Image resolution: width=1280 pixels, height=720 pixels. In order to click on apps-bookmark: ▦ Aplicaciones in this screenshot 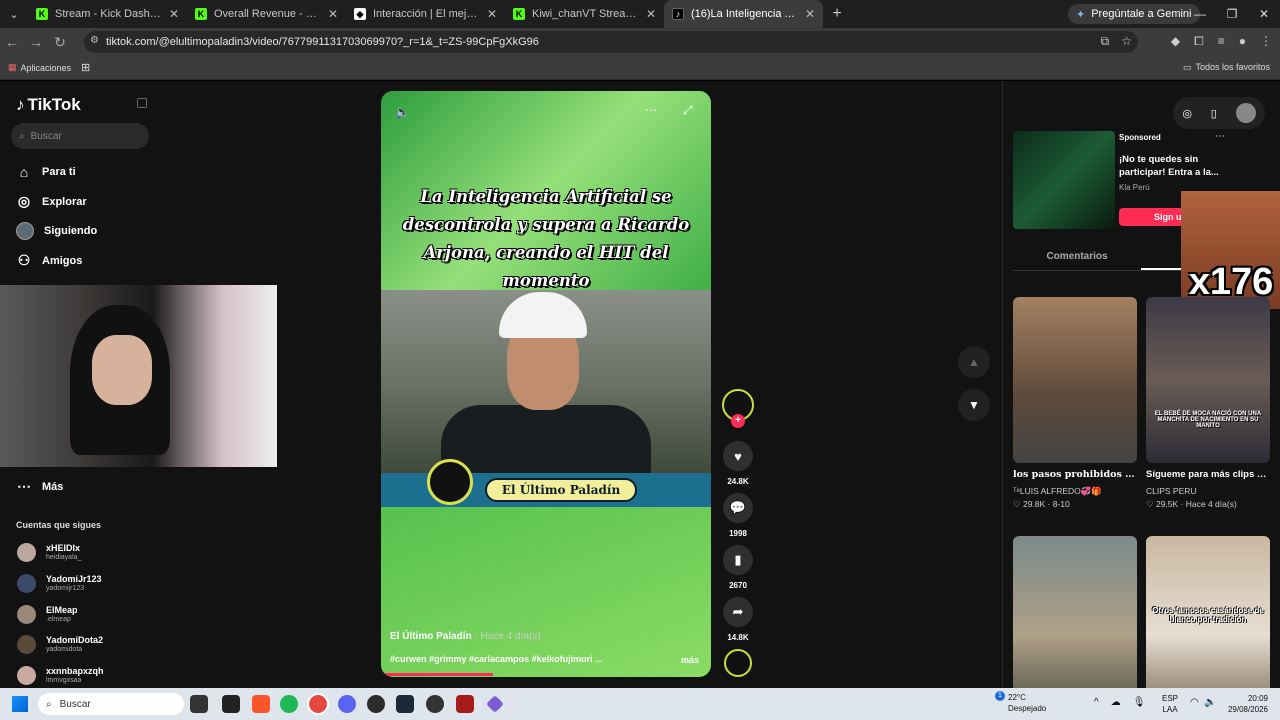, I will do `click(39, 67)`.